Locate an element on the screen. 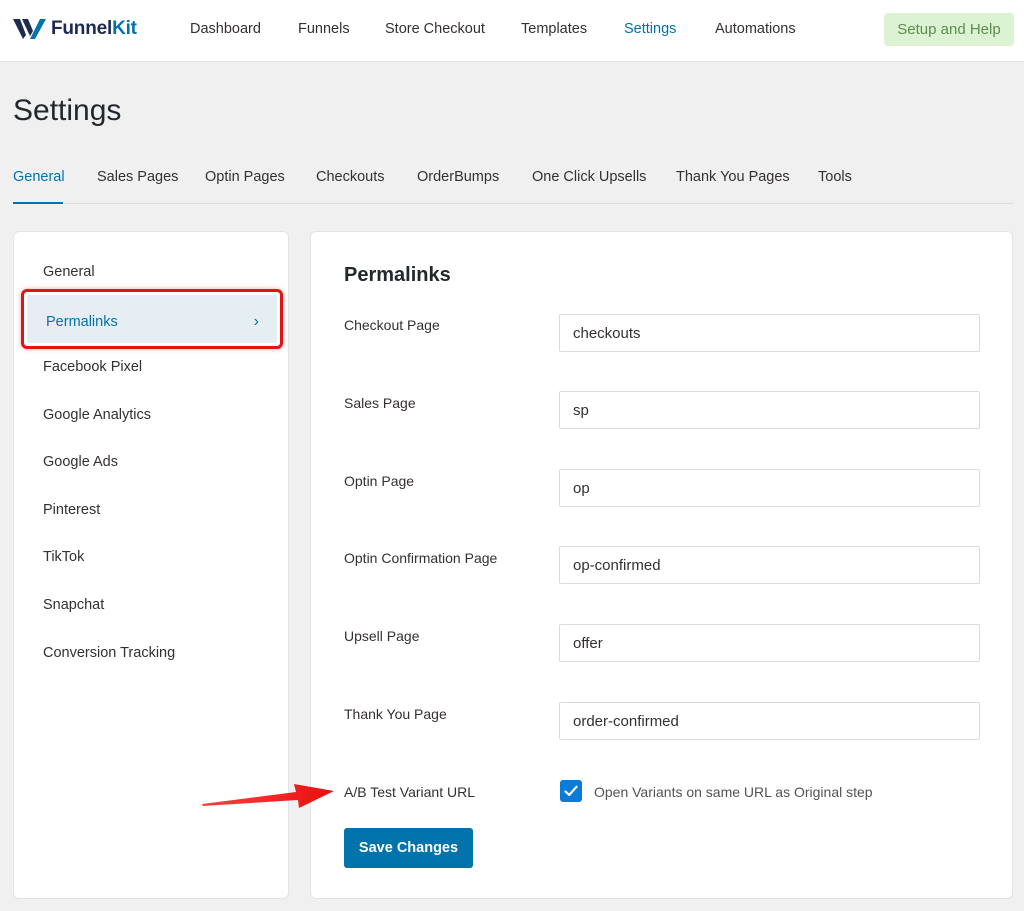  checkout-page-label: Checkout Page is located at coordinates (392, 325).